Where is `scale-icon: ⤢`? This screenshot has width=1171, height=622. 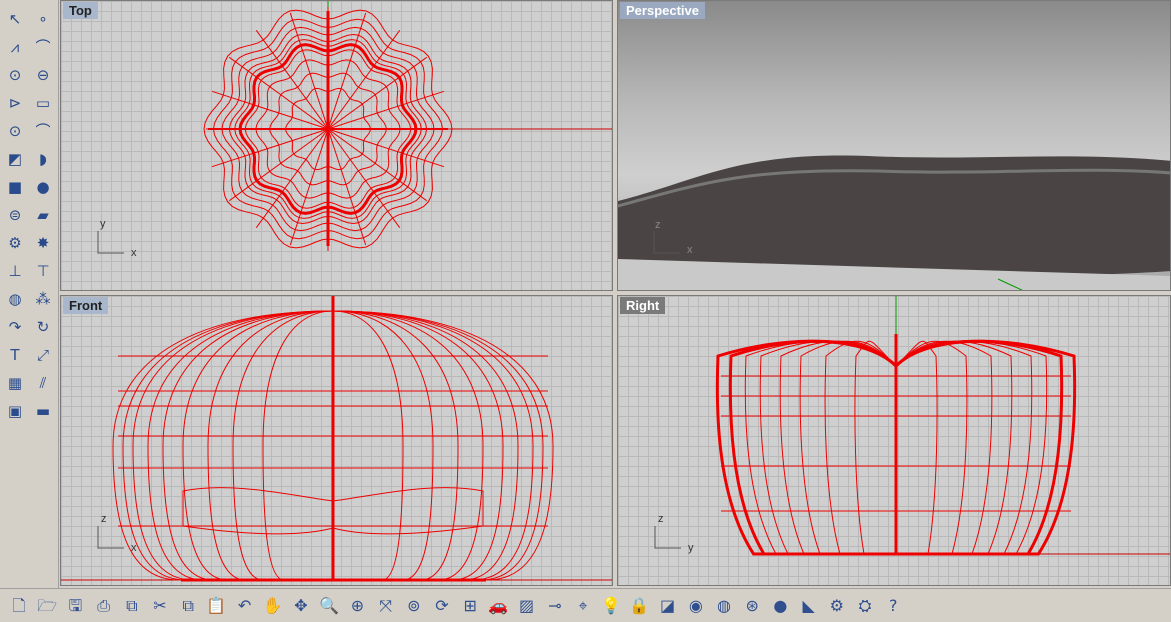
scale-icon: ⤢ is located at coordinates (43, 355).